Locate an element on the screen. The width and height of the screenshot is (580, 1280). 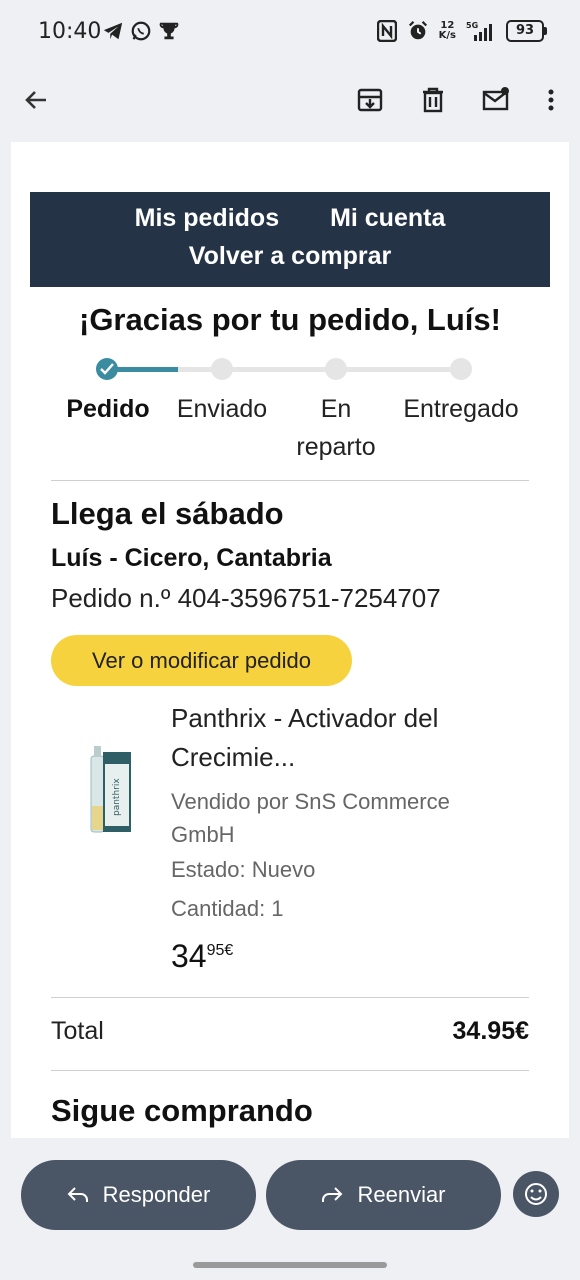
progress-dot-delivered is located at coordinates (461, 369).